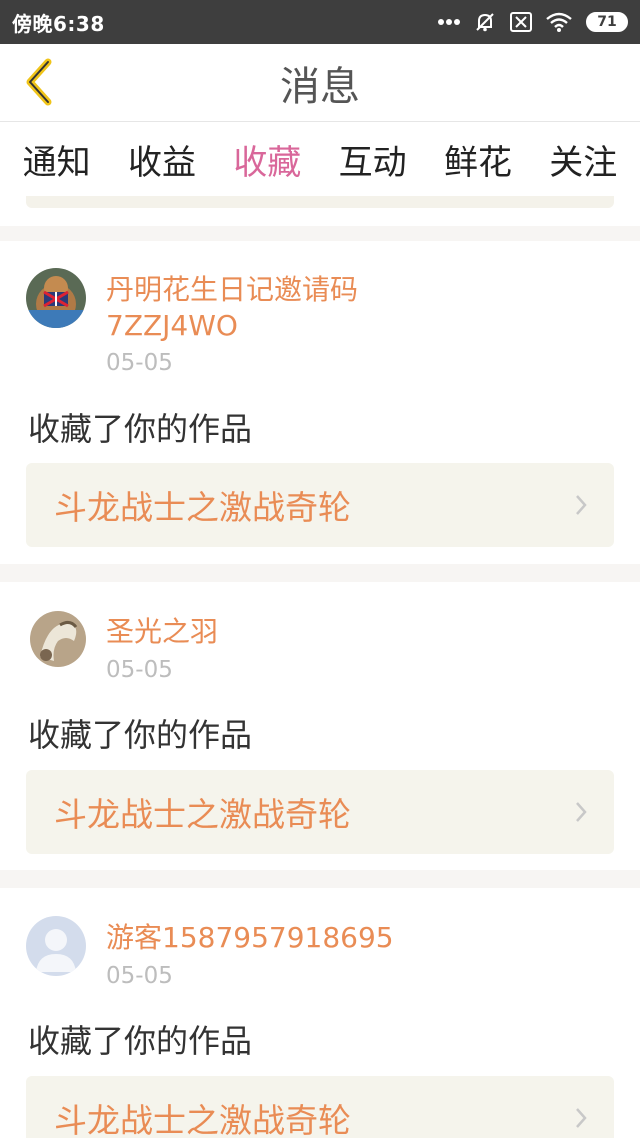 Image resolution: width=640 pixels, height=1138 pixels. Describe the element at coordinates (478, 159) in the screenshot. I see `tab-flowers: 鲜花` at that location.